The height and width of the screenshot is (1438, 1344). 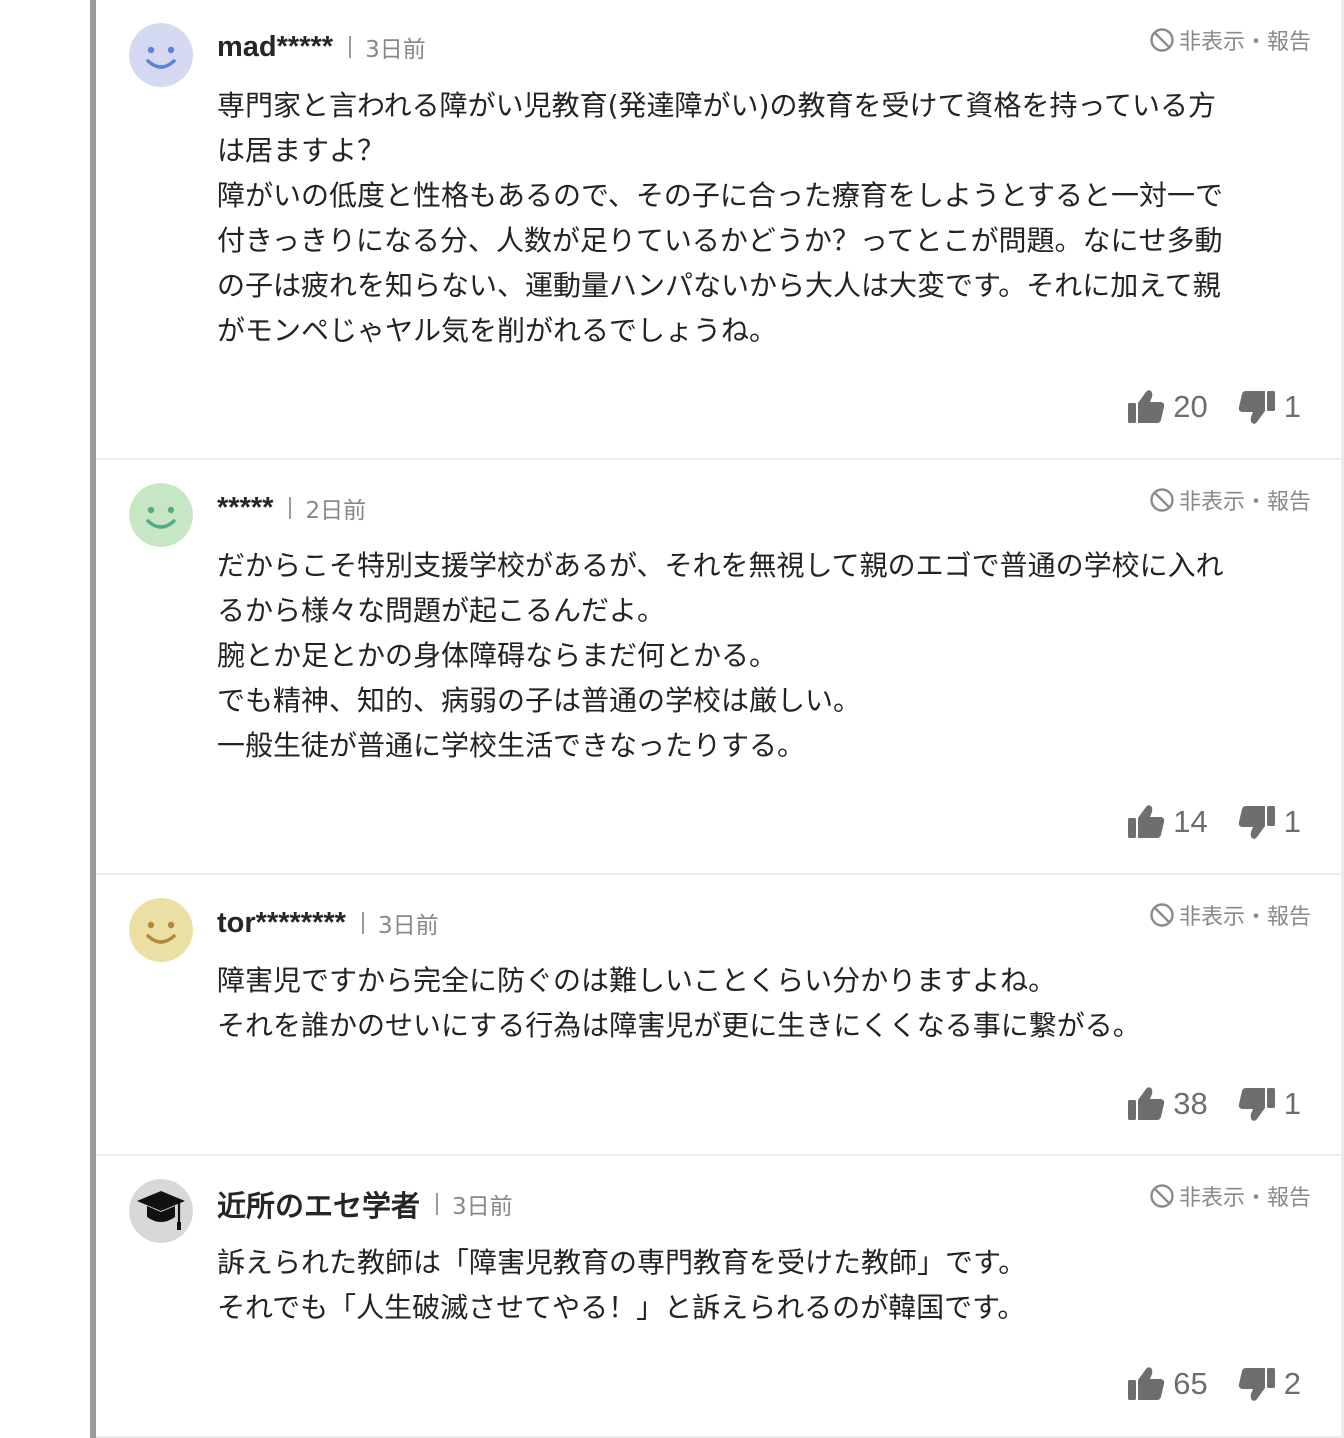 I want to click on author-name: 近所のエセ学者, so click(x=318, y=1204).